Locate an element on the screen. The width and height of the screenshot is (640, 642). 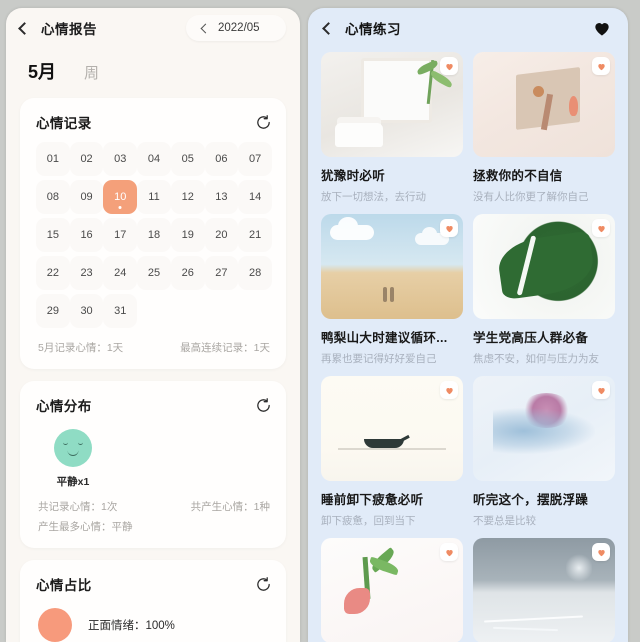
practice-card-subtitle: 放下一切想法，去行动 is located at coordinates (373, 197).